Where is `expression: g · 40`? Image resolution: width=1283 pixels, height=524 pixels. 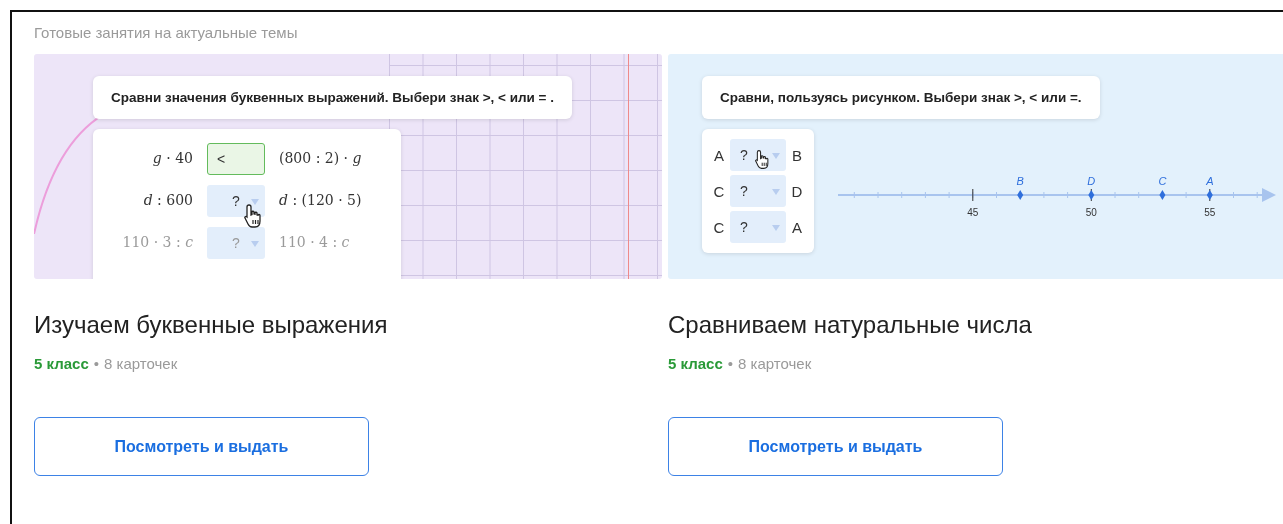
expression: g · 40 is located at coordinates (172, 159).